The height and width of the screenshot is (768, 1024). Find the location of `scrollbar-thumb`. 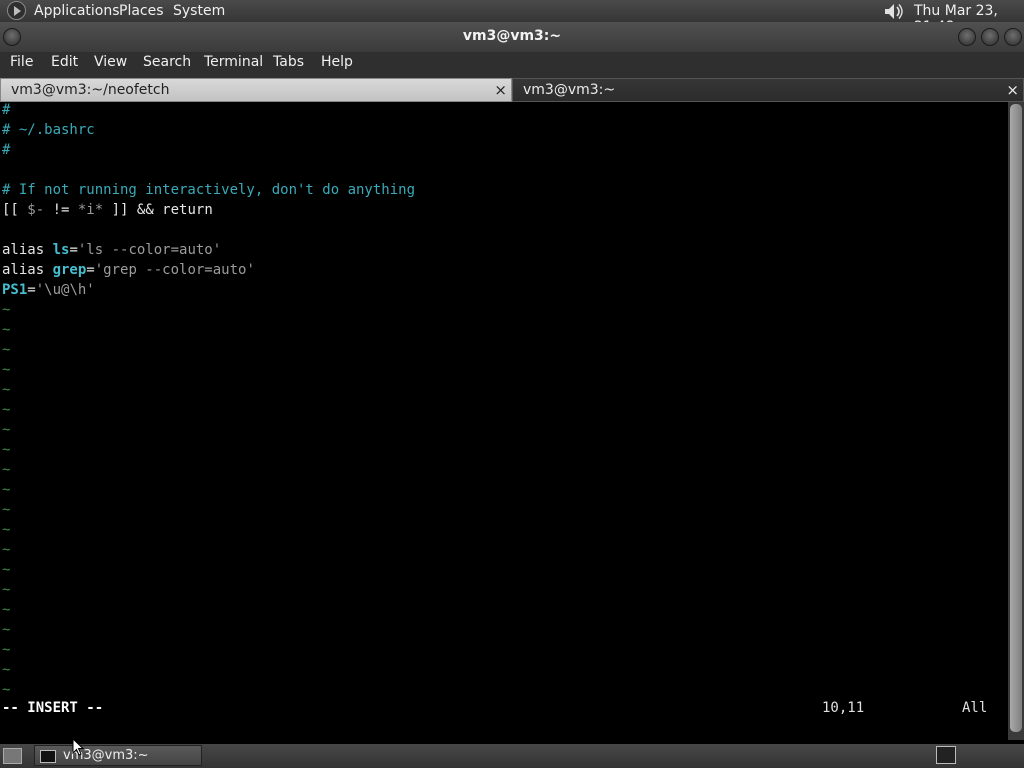

scrollbar-thumb is located at coordinates (1016, 418).